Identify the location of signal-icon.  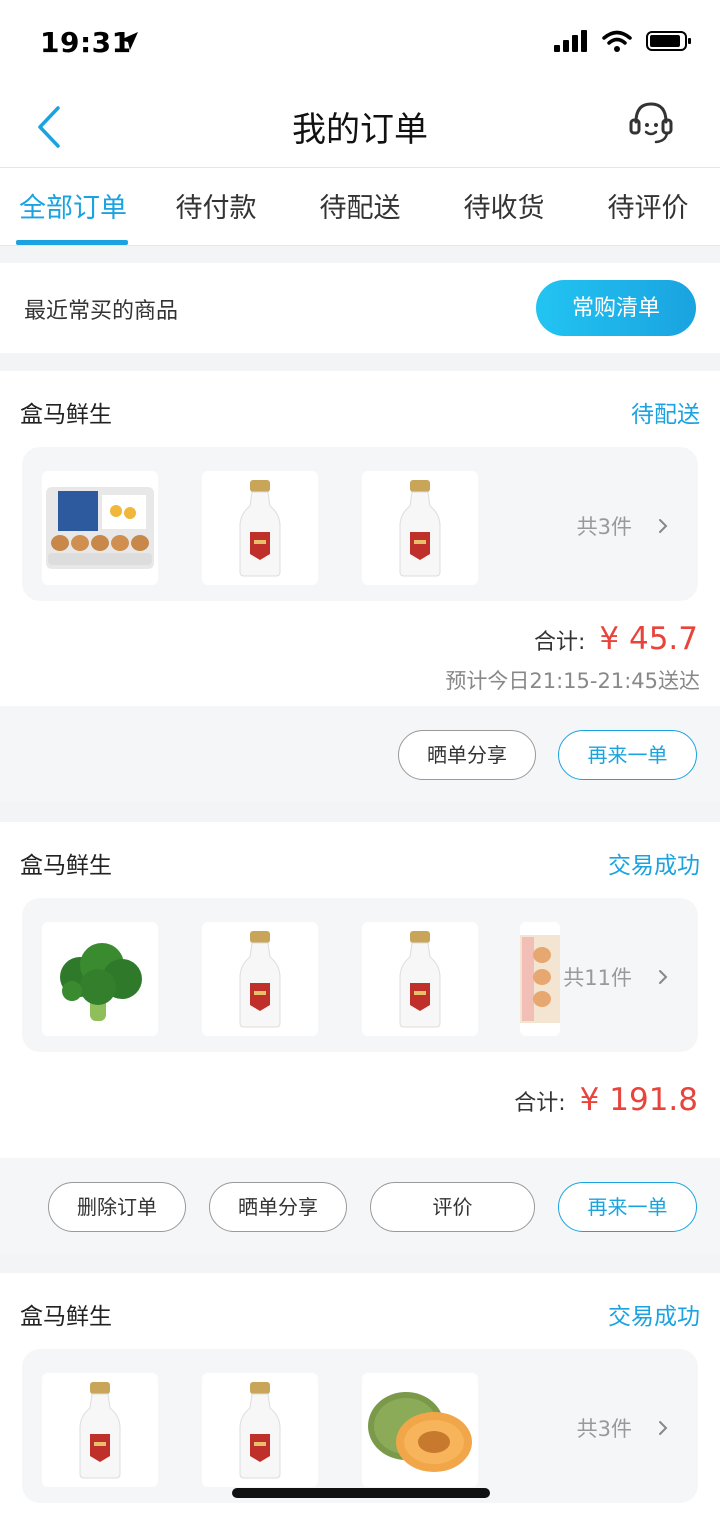
(570, 41).